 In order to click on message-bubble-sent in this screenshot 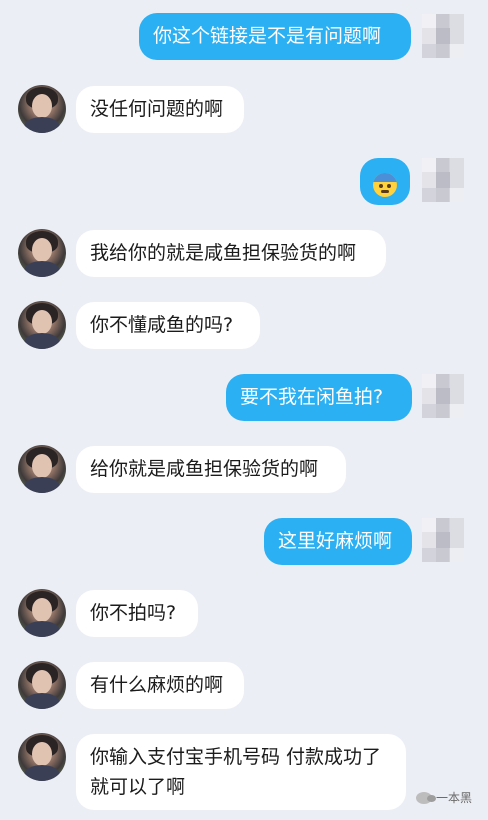, I will do `click(385, 181)`.